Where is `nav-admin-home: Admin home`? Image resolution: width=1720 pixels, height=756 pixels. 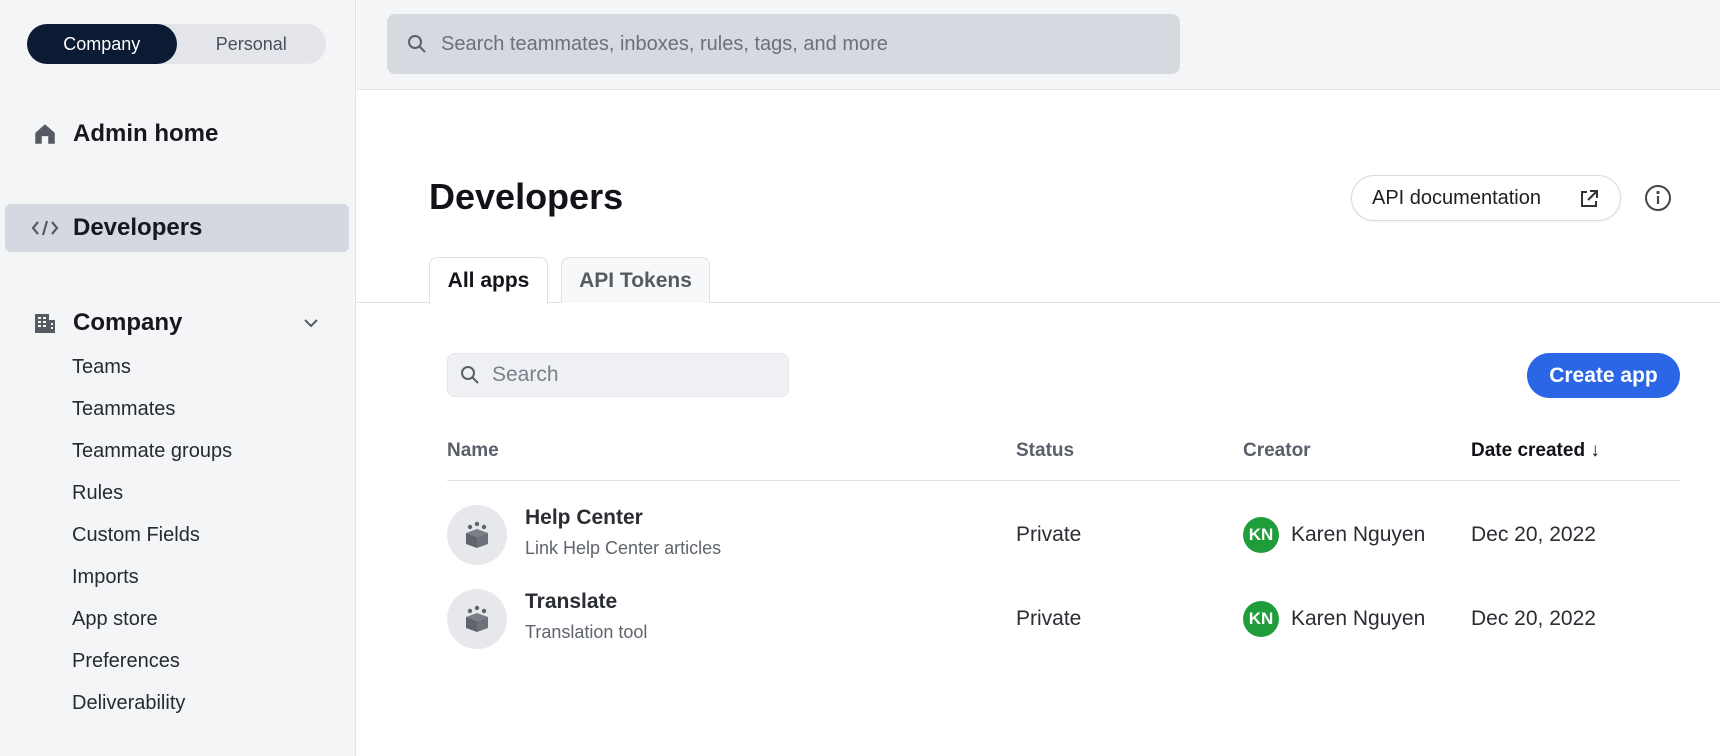 nav-admin-home: Admin home is located at coordinates (177, 134).